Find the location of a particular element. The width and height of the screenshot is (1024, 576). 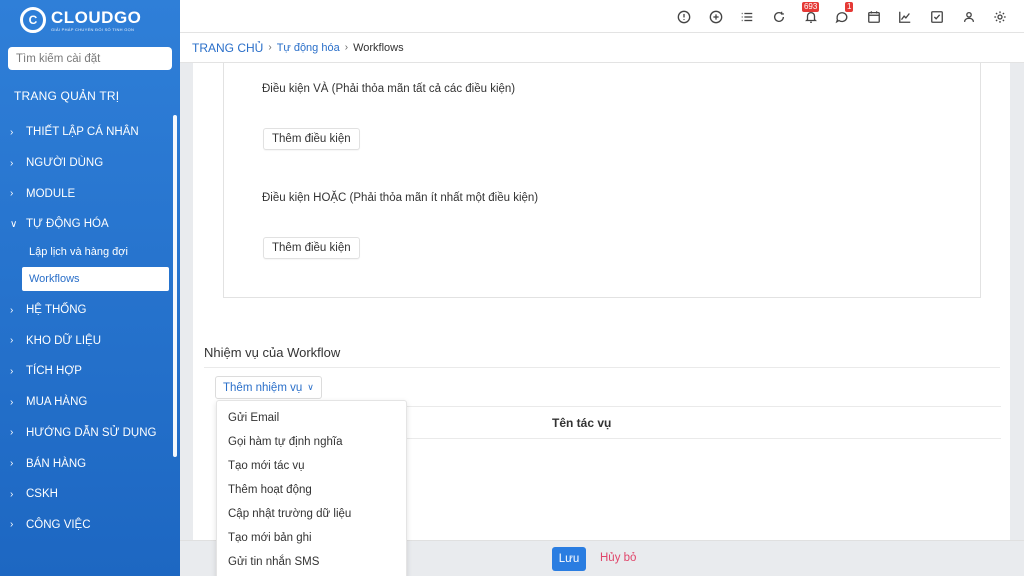

cancel-button: Hủy bỏ is located at coordinates (618, 558).